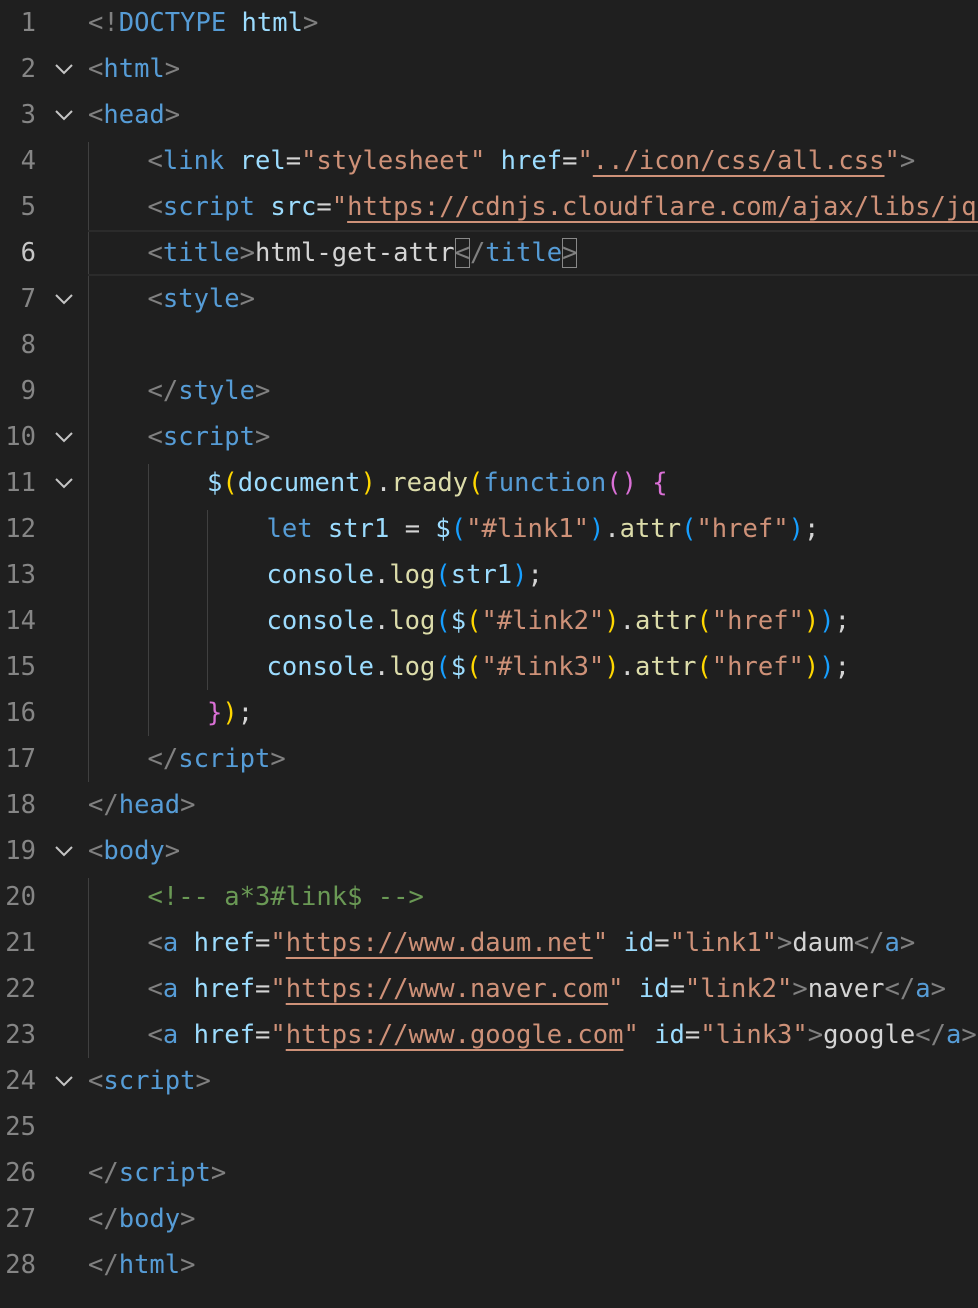 This screenshot has height=1308, width=978. What do you see at coordinates (134, 69) in the screenshot?
I see `code-text: <html>` at bounding box center [134, 69].